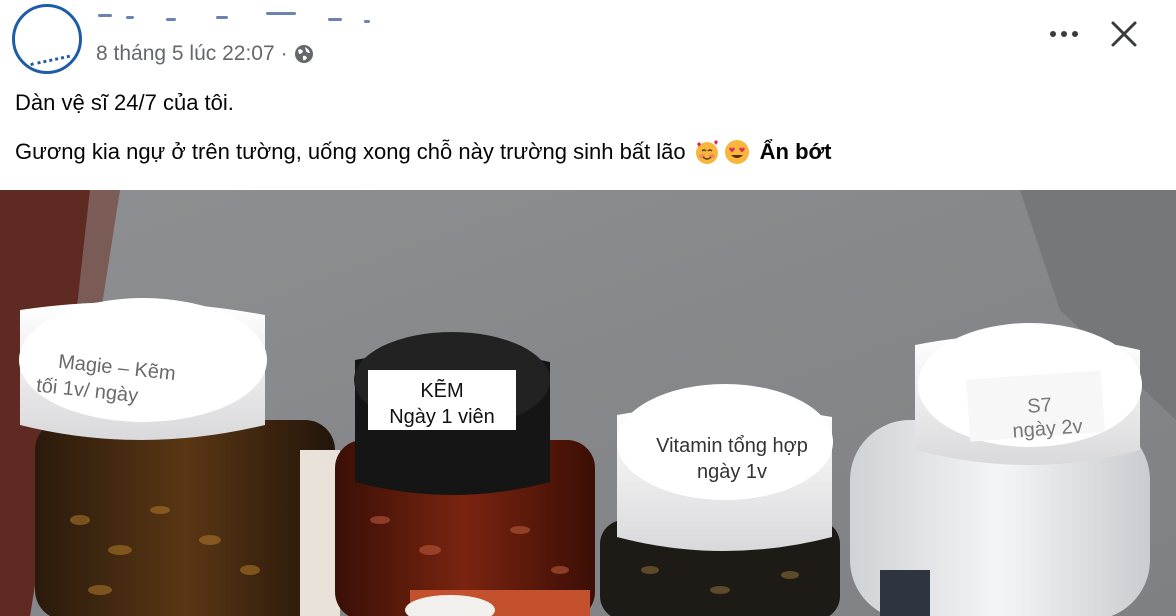  Describe the element at coordinates (47, 39) in the screenshot. I see `avatar` at that location.